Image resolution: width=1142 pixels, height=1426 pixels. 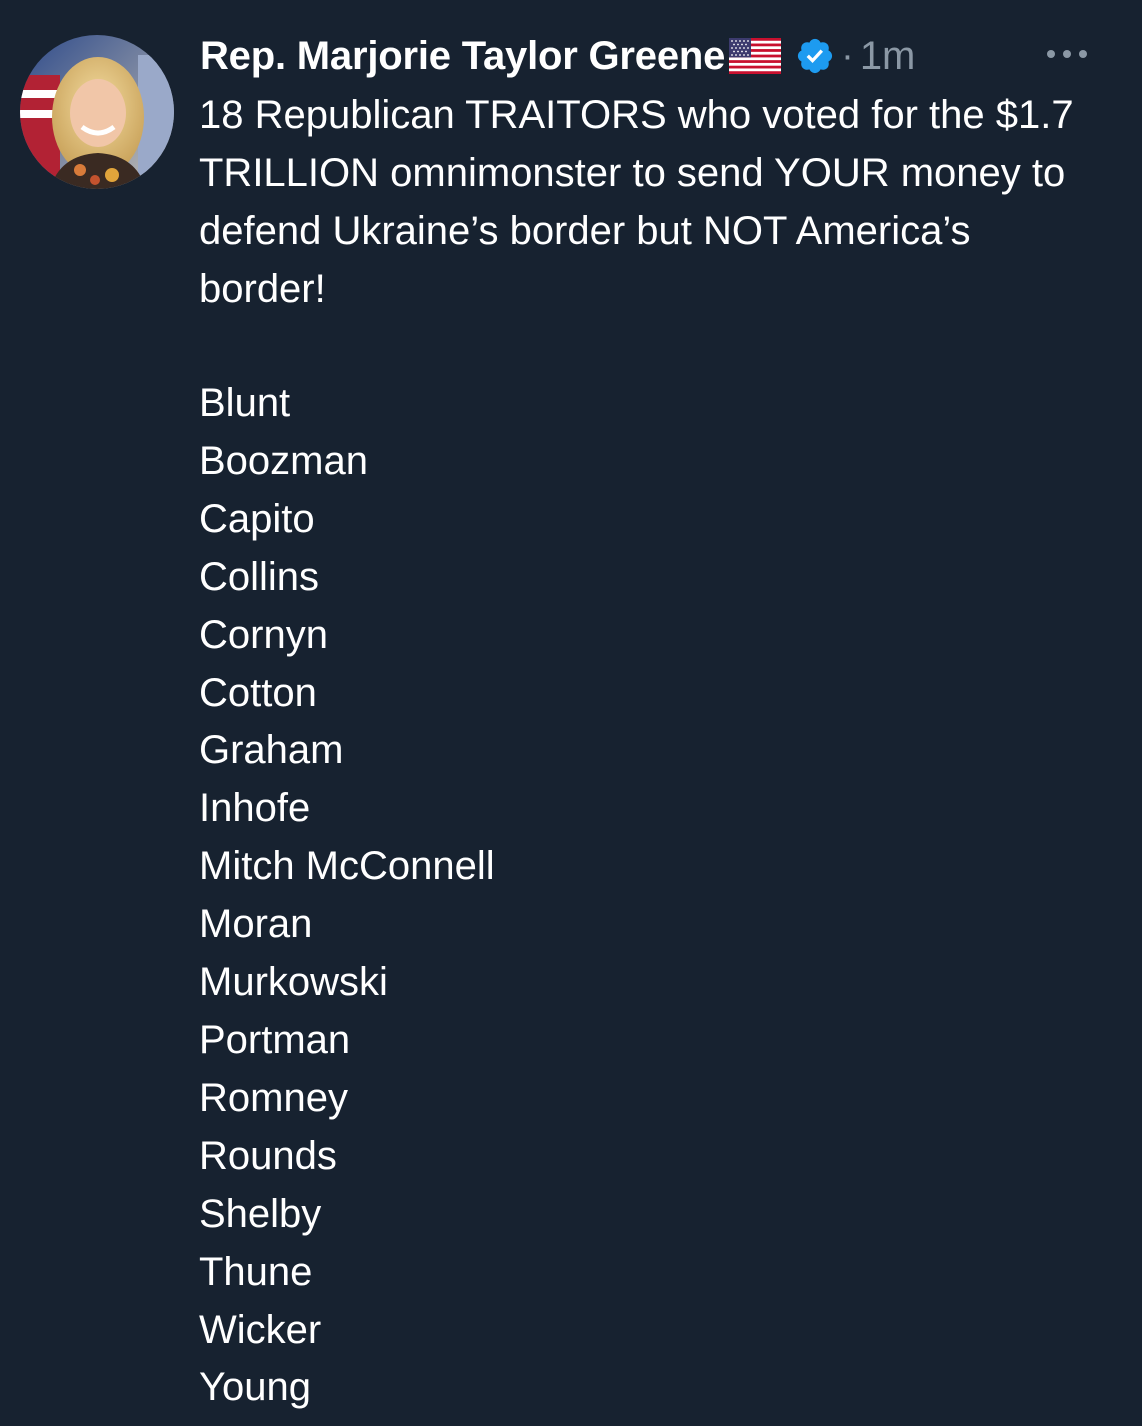 What do you see at coordinates (258, 692) in the screenshot?
I see `list-item: Cotton` at bounding box center [258, 692].